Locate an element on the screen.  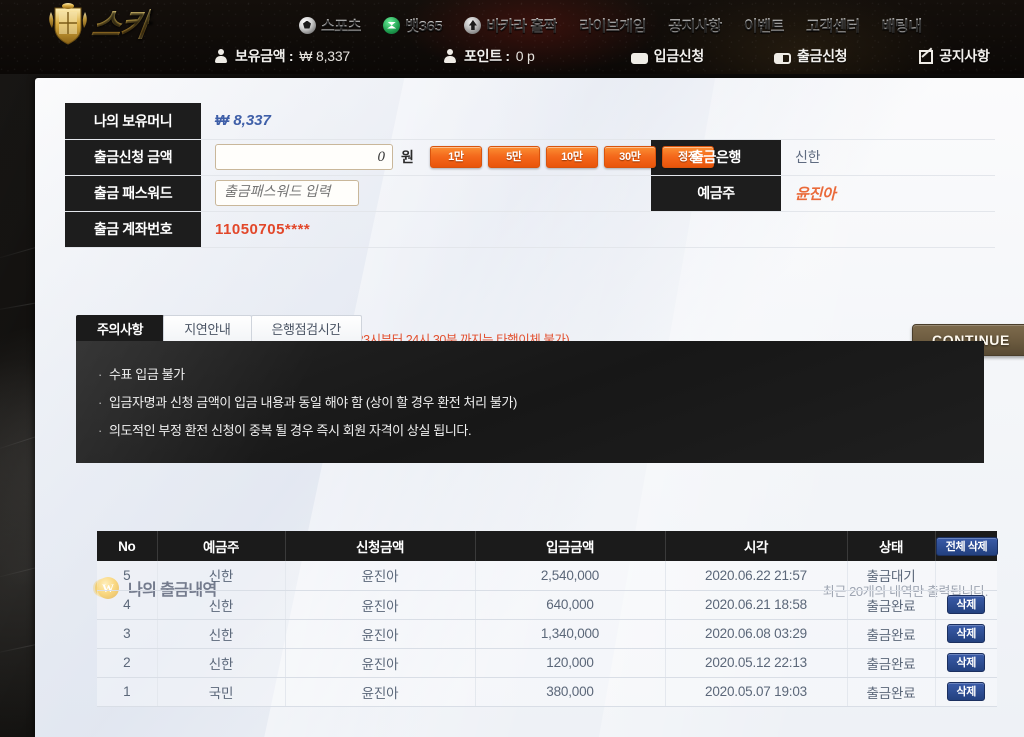
cell-action is located at coordinates (966, 576).